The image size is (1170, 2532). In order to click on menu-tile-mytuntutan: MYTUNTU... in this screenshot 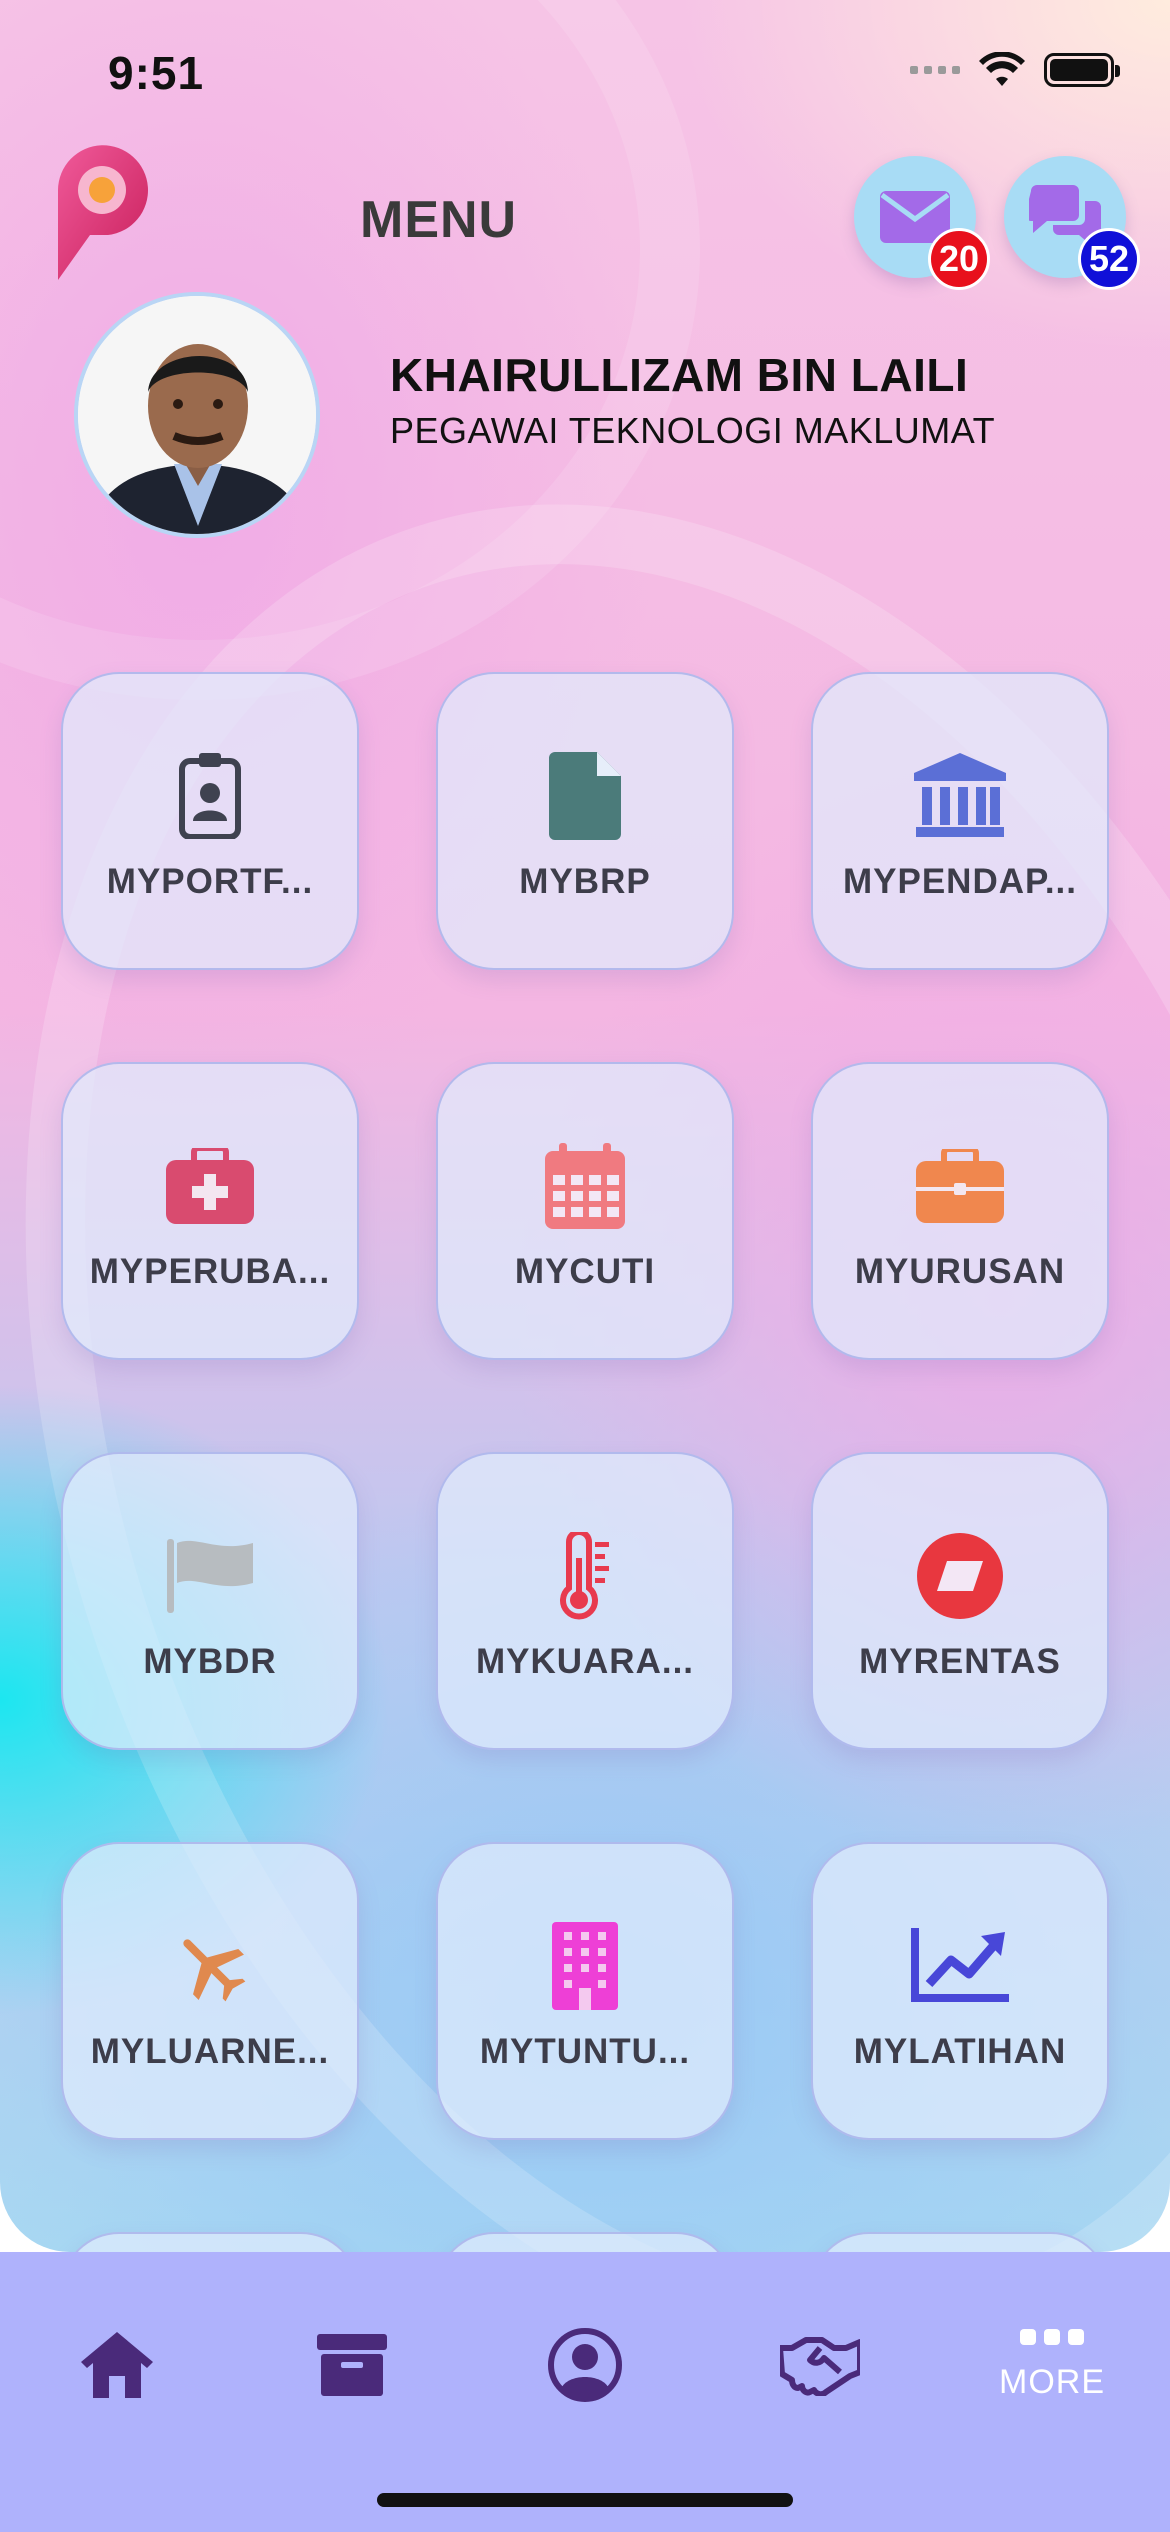, I will do `click(585, 1991)`.